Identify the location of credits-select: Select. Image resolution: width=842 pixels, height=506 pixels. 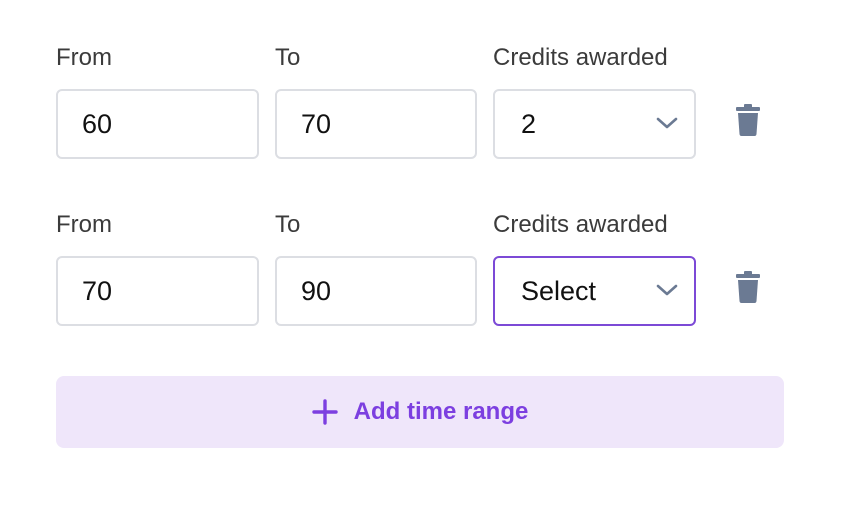
(594, 291).